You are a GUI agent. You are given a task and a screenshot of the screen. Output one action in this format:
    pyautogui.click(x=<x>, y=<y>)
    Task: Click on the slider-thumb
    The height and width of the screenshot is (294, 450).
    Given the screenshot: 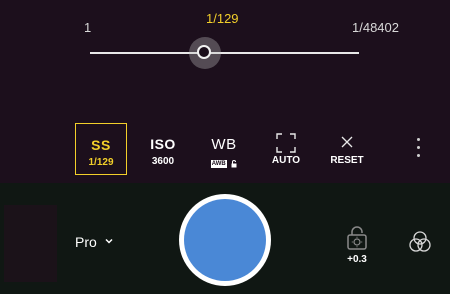 What is the action you would take?
    pyautogui.click(x=204, y=52)
    